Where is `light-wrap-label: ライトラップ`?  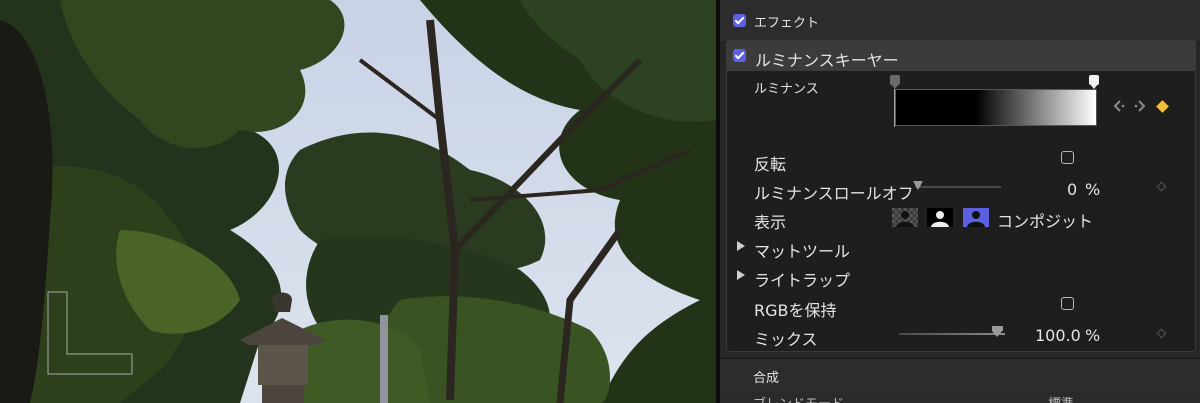 light-wrap-label: ライトラップ is located at coordinates (802, 279).